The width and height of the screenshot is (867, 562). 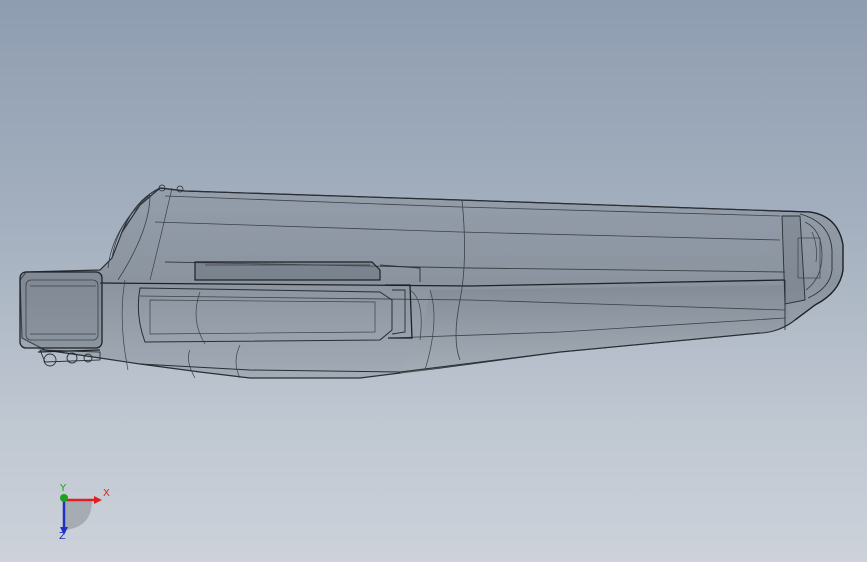 What do you see at coordinates (106, 493) in the screenshot?
I see `x-axis-label: X` at bounding box center [106, 493].